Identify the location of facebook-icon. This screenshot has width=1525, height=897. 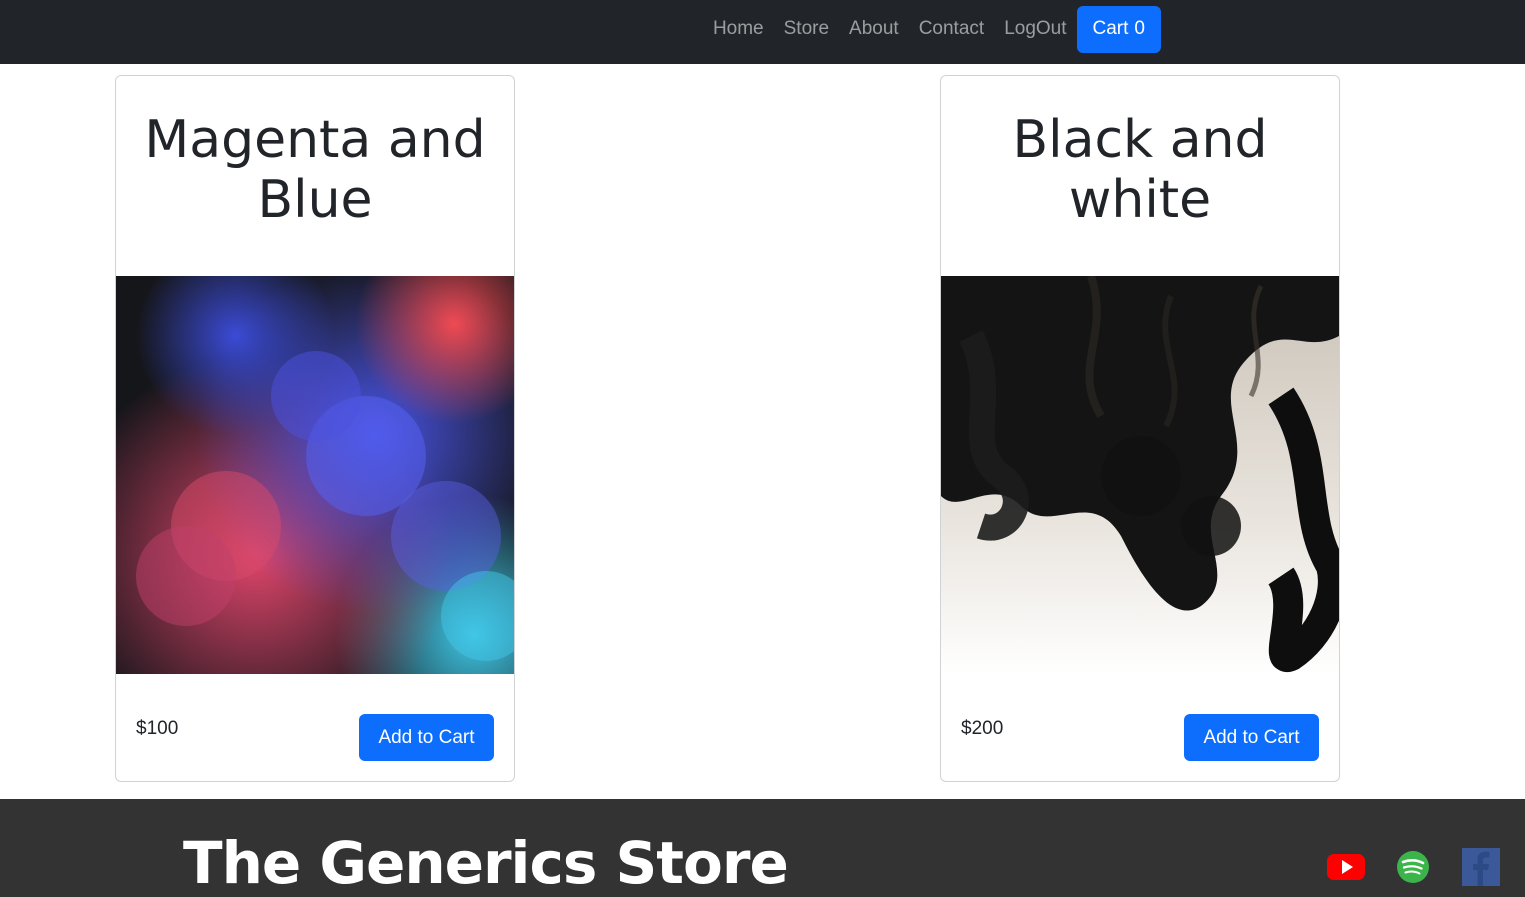
(1481, 867).